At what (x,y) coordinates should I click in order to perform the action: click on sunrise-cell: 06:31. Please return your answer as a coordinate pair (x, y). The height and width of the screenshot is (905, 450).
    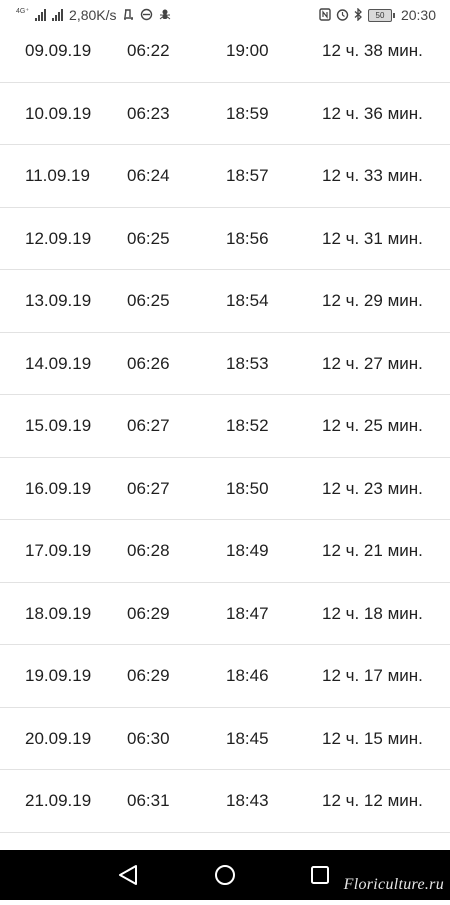
    Looking at the image, I should click on (148, 800).